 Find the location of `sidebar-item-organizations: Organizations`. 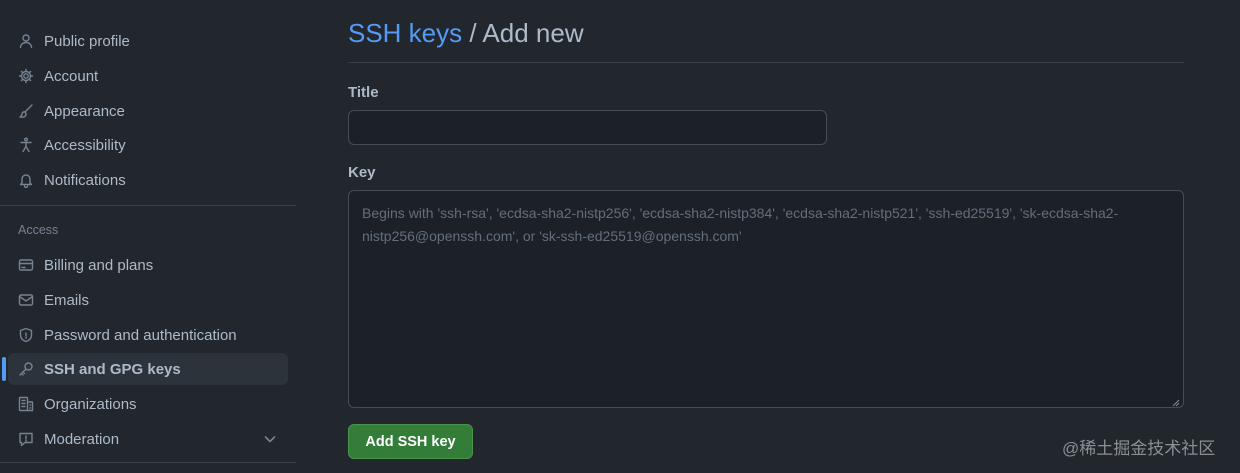

sidebar-item-organizations: Organizations is located at coordinates (148, 404).